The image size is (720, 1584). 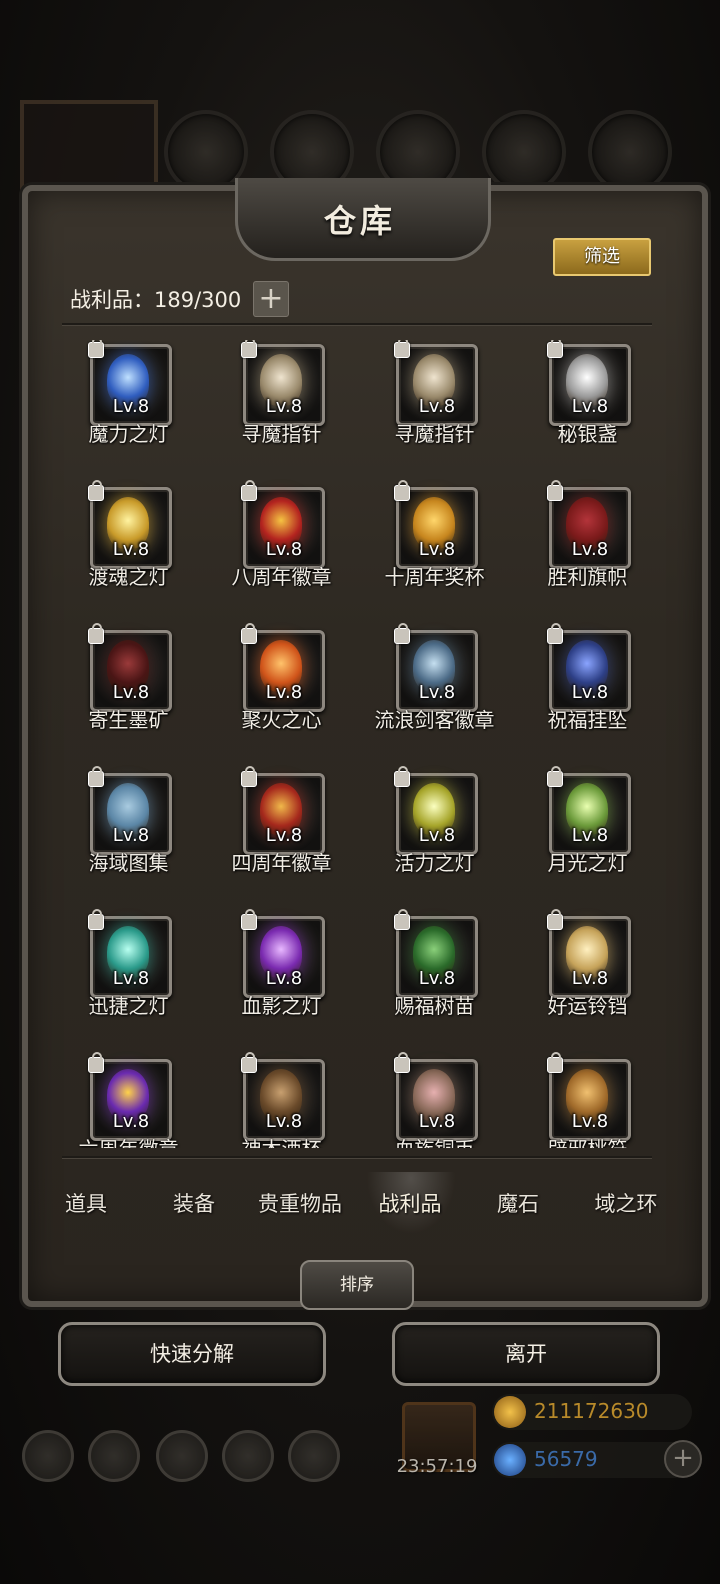 What do you see at coordinates (281, 981) in the screenshot?
I see `item-slot: Lv.8 血影之灯` at bounding box center [281, 981].